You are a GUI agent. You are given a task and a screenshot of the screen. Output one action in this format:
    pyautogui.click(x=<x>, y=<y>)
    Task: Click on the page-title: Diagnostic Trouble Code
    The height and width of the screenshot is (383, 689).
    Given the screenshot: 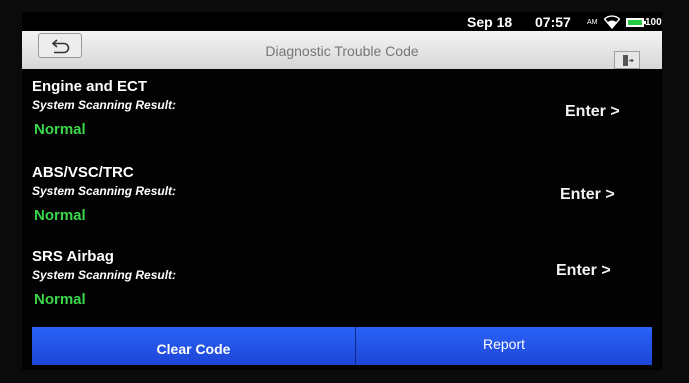 What is the action you would take?
    pyautogui.click(x=342, y=51)
    